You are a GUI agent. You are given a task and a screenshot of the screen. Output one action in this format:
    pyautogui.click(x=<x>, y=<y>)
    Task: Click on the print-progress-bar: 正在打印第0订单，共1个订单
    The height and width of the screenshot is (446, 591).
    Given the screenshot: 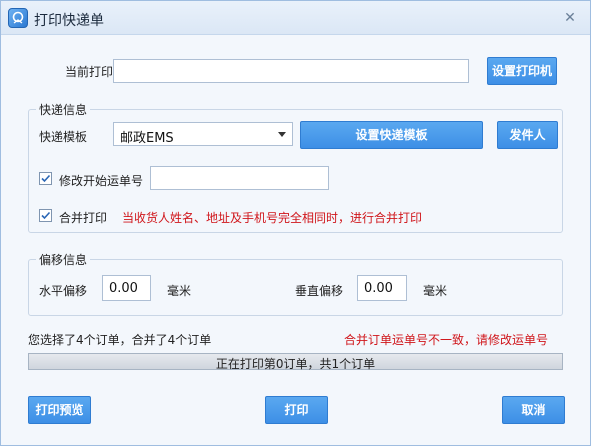 What is the action you would take?
    pyautogui.click(x=295, y=362)
    